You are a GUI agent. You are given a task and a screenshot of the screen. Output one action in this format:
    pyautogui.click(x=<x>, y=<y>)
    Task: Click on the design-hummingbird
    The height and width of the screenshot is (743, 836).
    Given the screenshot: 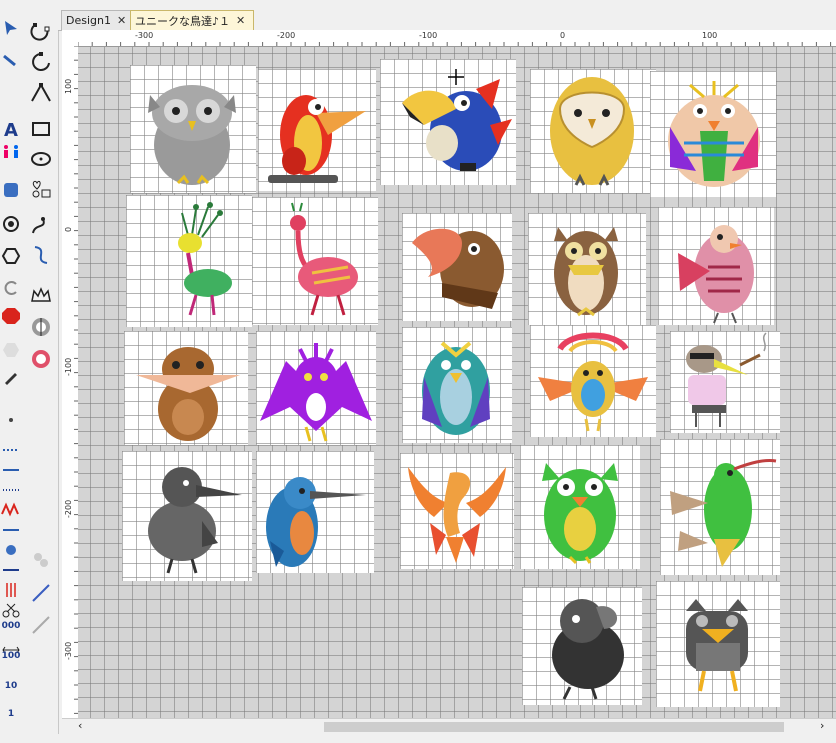 What is the action you would take?
    pyautogui.click(x=720, y=507)
    